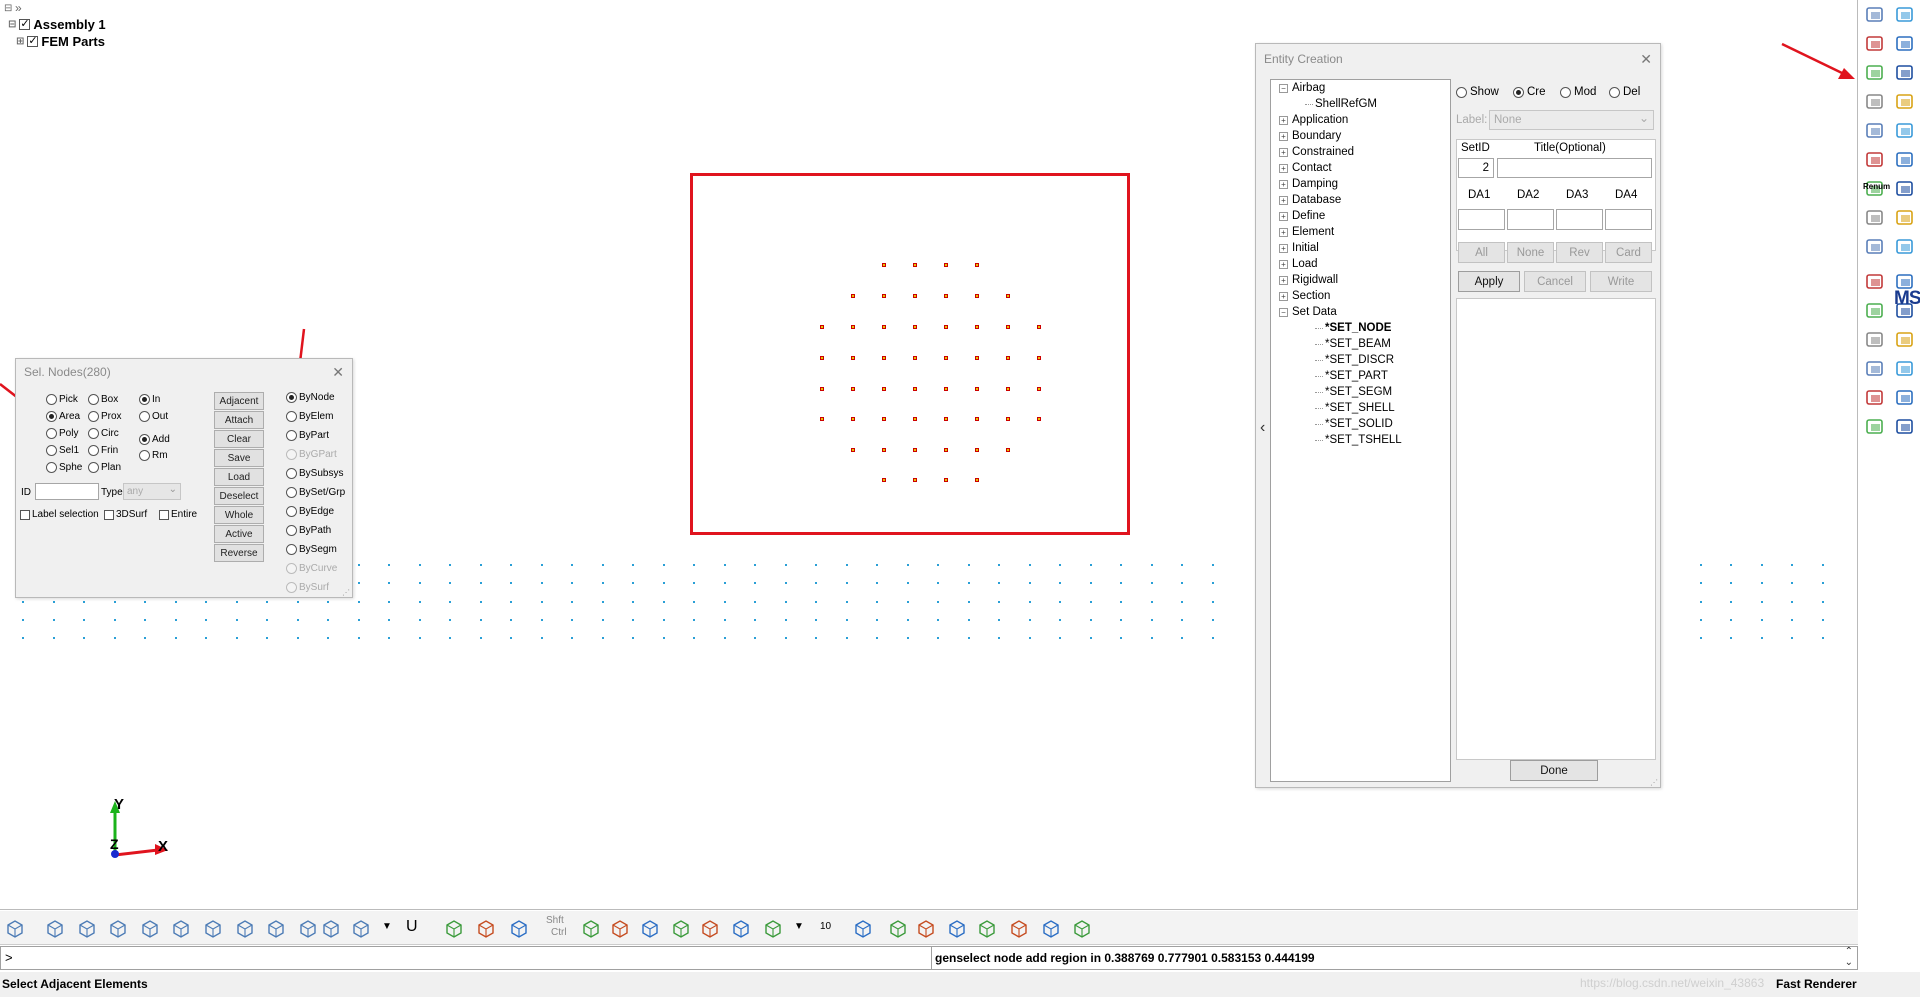 This screenshot has height=997, width=1920. What do you see at coordinates (63, 416) in the screenshot?
I see `pick-mode-area: Area` at bounding box center [63, 416].